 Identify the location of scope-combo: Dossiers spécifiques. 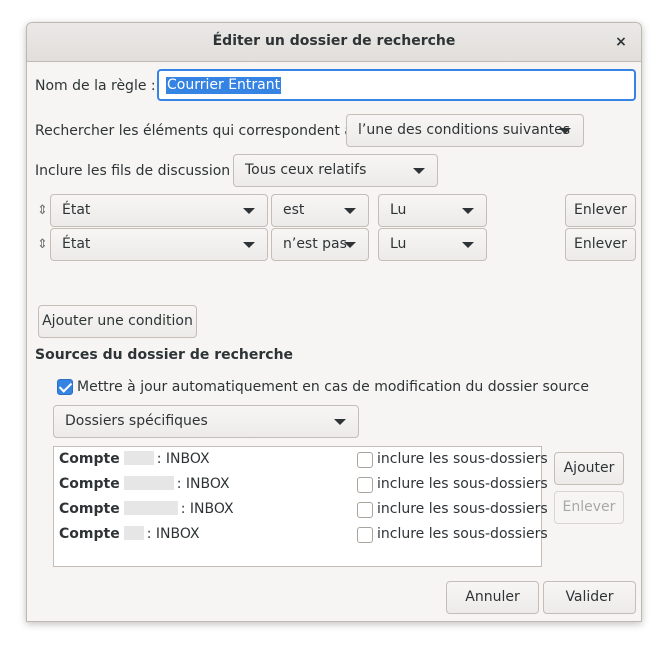
(206, 421).